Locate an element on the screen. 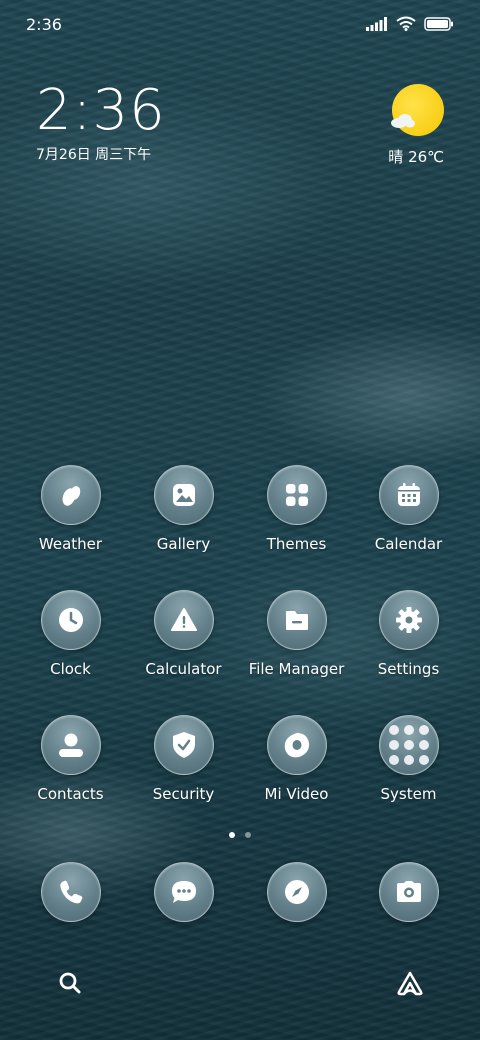  phone-icon is located at coordinates (70, 892).